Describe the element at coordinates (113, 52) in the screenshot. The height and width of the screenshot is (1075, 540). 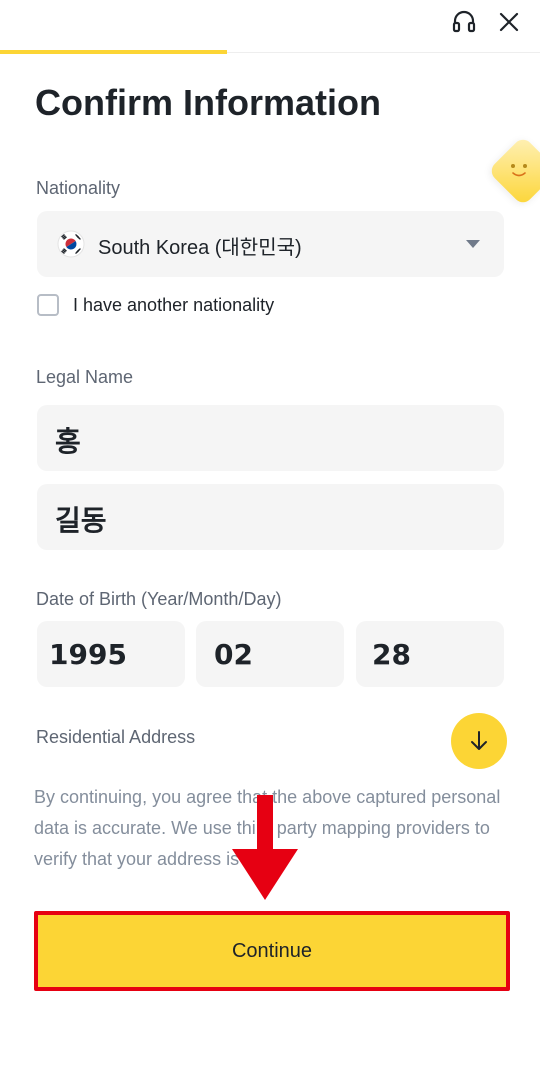
I see `progress-bar-fill` at that location.